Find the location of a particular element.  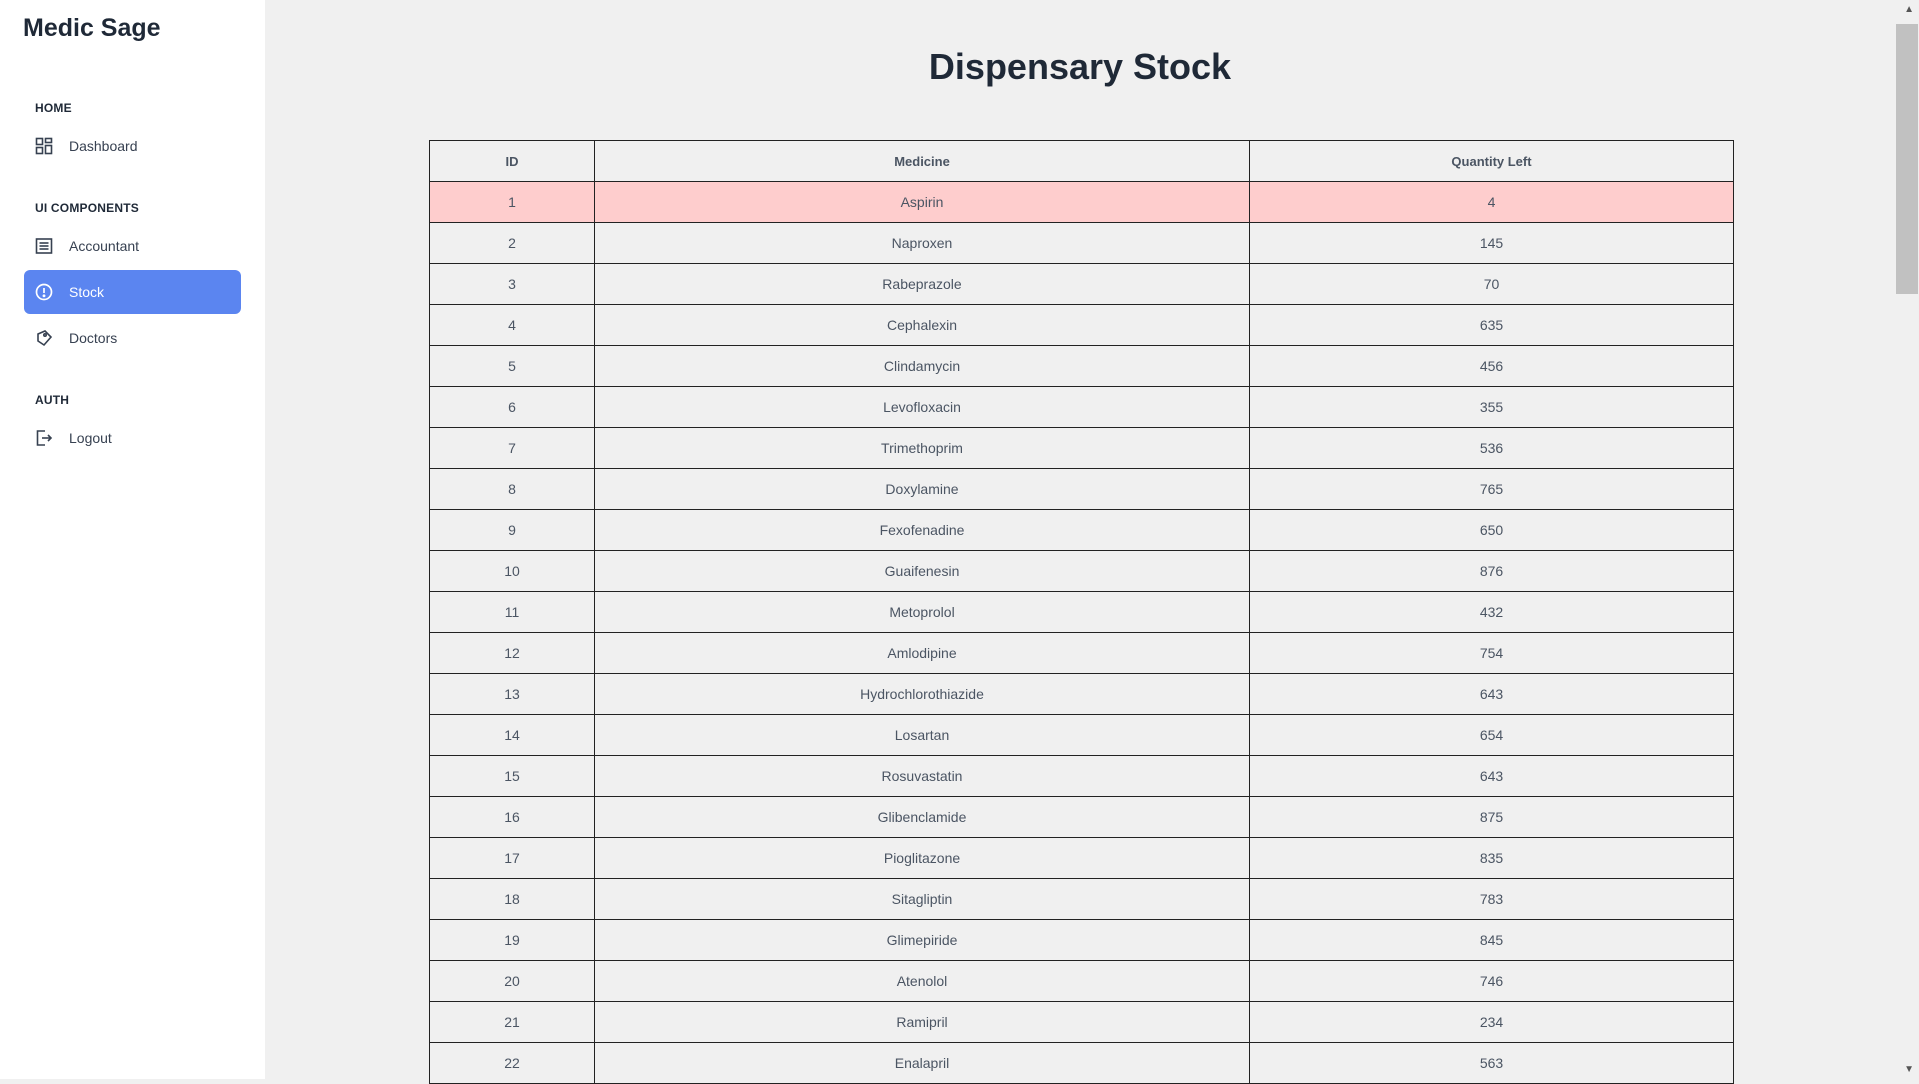

cell-medicine: Glimepiride is located at coordinates (922, 940).